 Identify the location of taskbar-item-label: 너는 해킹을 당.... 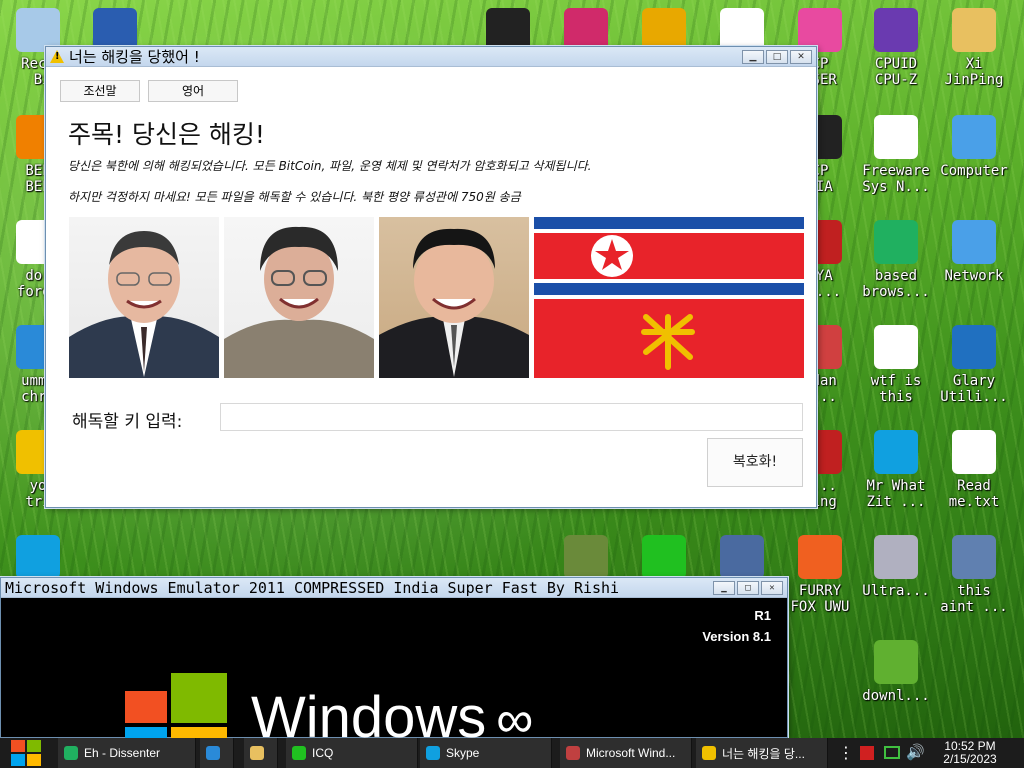
(763, 753).